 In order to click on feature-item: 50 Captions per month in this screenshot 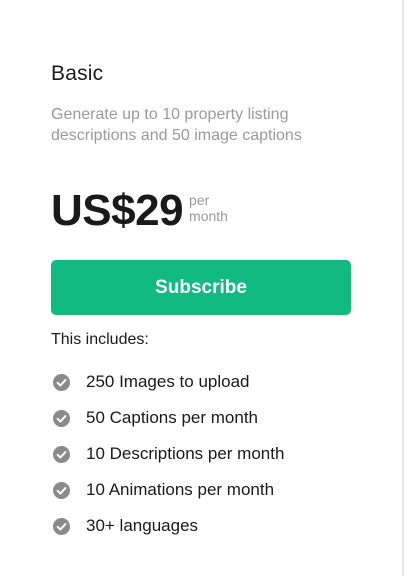, I will do `click(167, 418)`.